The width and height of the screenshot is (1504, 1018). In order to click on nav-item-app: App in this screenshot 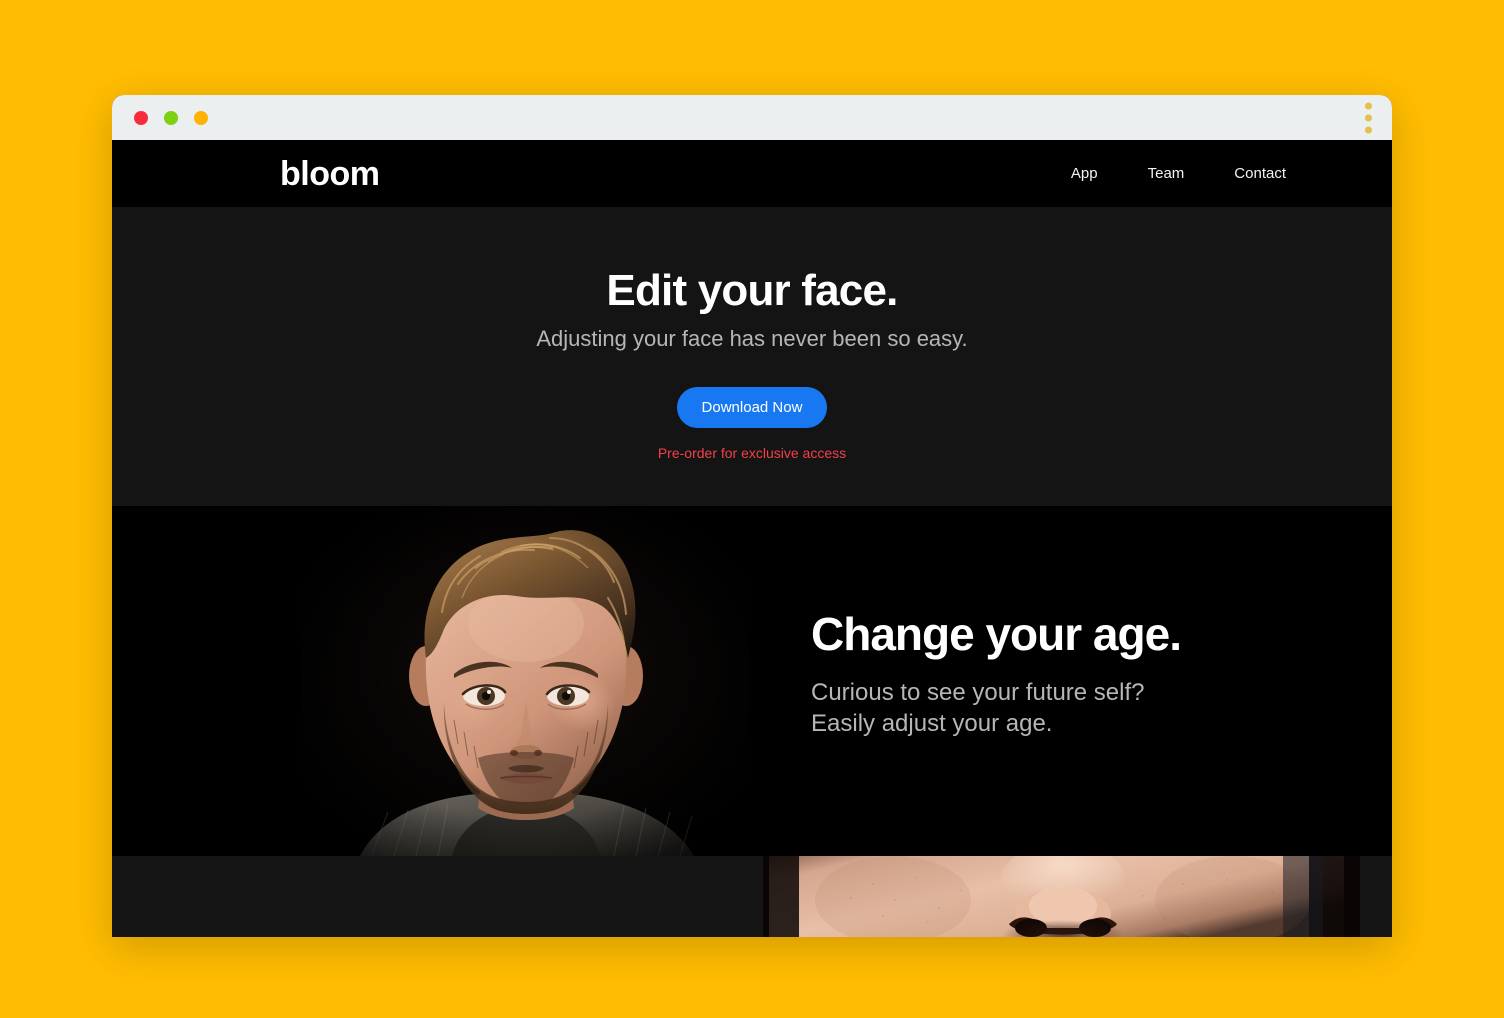, I will do `click(1084, 173)`.